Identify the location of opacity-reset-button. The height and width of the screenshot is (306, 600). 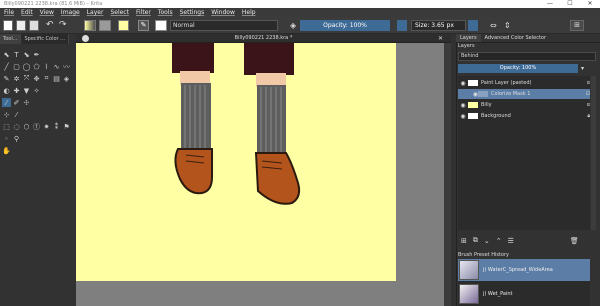
(402, 25).